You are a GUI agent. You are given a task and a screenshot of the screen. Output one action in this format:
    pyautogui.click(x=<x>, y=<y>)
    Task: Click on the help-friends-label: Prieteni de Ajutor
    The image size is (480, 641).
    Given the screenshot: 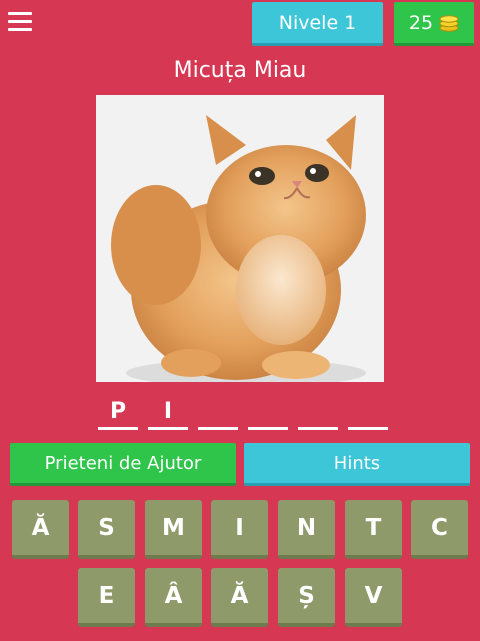 What is the action you would take?
    pyautogui.click(x=123, y=463)
    